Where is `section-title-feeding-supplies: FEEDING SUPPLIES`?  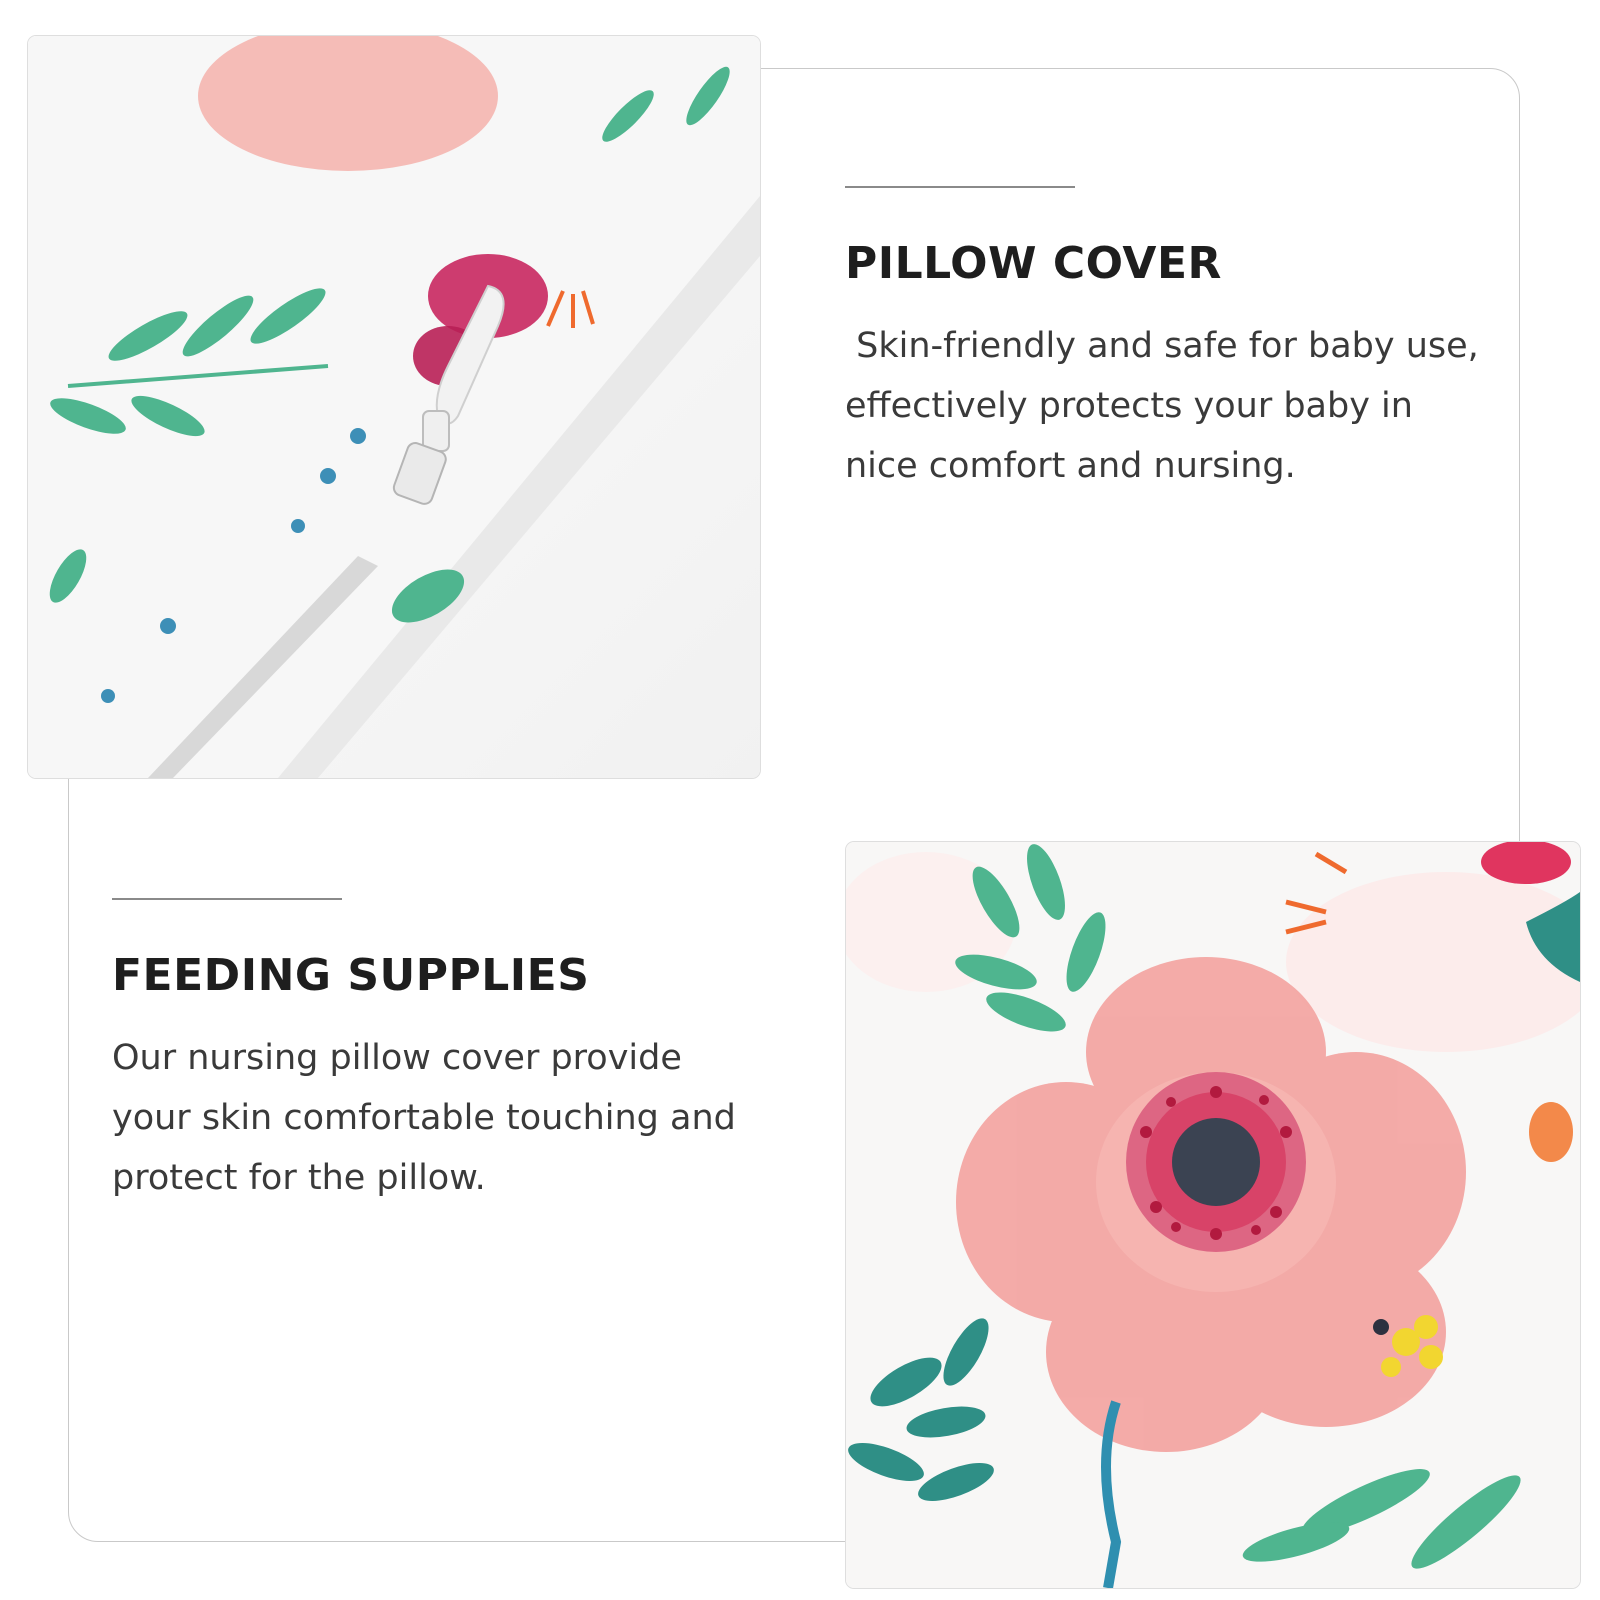 section-title-feeding-supplies: FEEDING SUPPLIES is located at coordinates (351, 975).